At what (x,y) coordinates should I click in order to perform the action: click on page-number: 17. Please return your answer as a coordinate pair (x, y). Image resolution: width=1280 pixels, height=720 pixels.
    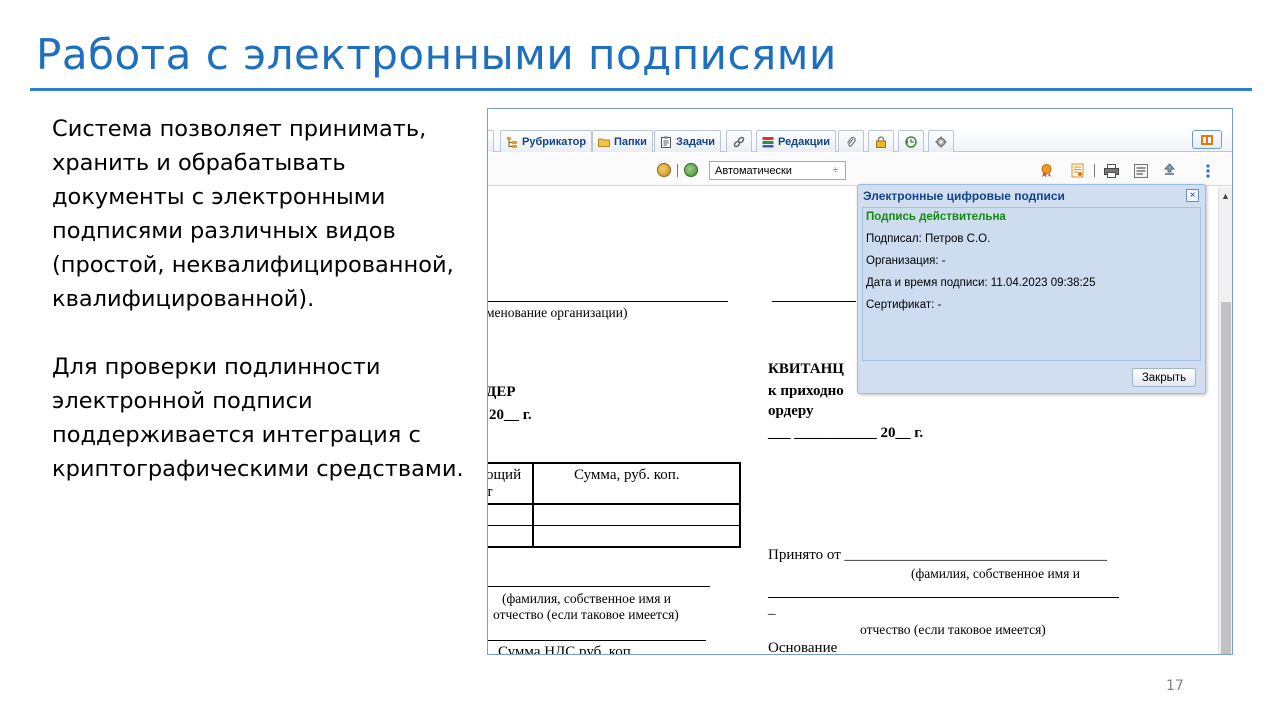
    Looking at the image, I should click on (1175, 686).